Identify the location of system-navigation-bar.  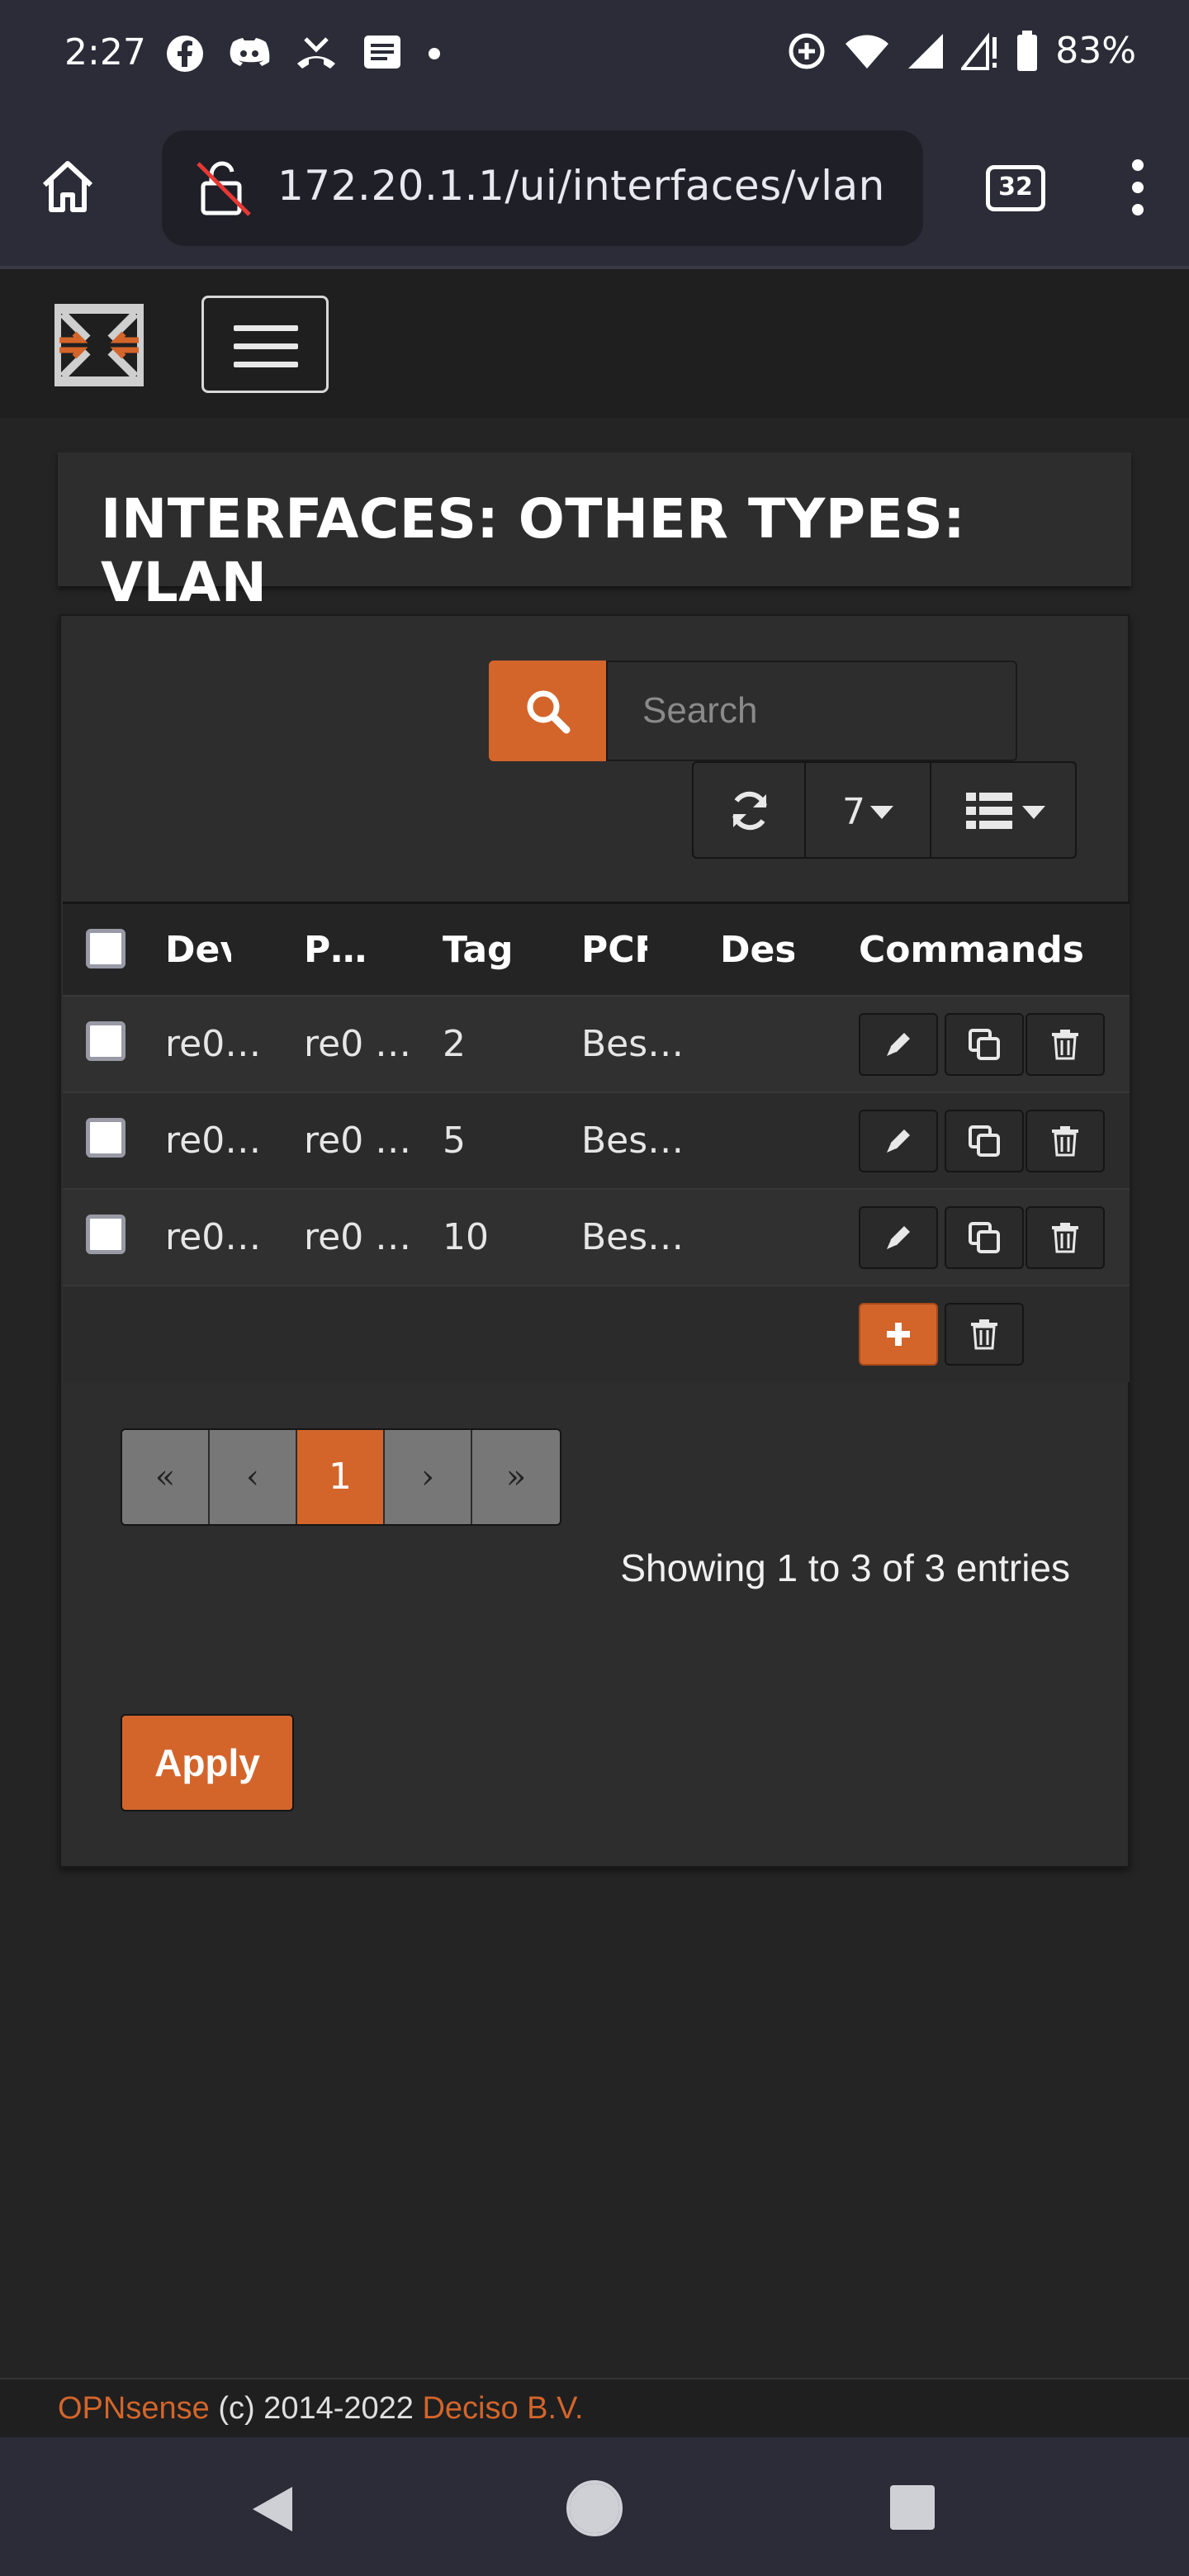
(594, 2506).